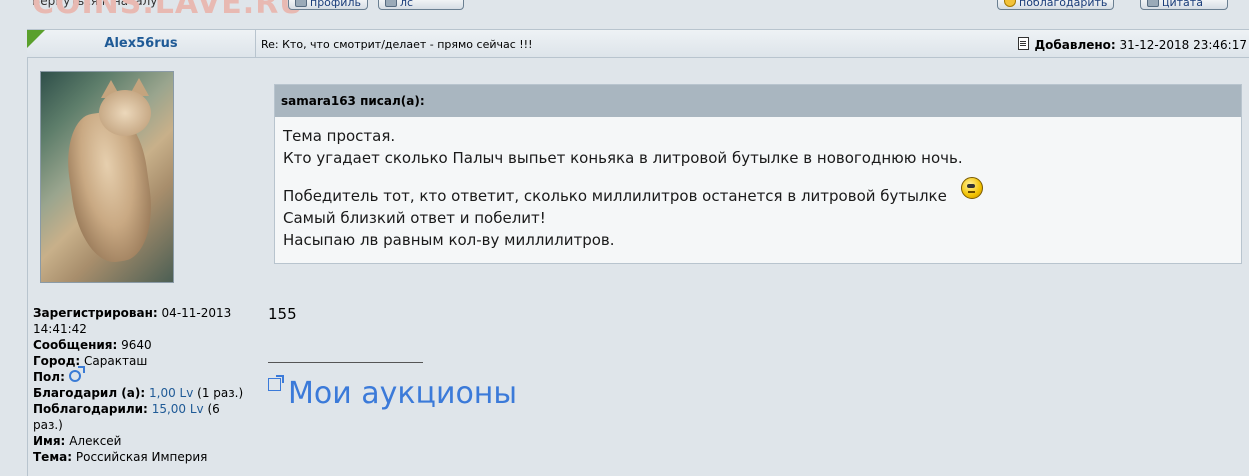 This screenshot has width=1249, height=476. Describe the element at coordinates (758, 101) in the screenshot. I see `quote-author: samara163 писал(а):` at that location.